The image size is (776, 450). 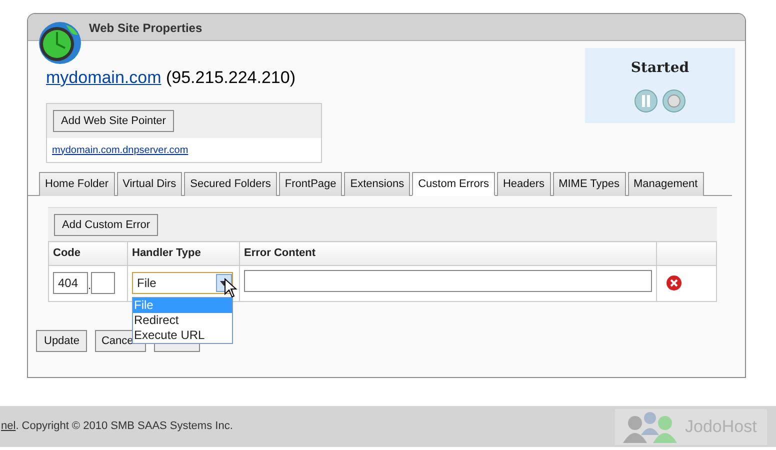 I want to click on window-title: Web Site Properties, so click(x=386, y=27).